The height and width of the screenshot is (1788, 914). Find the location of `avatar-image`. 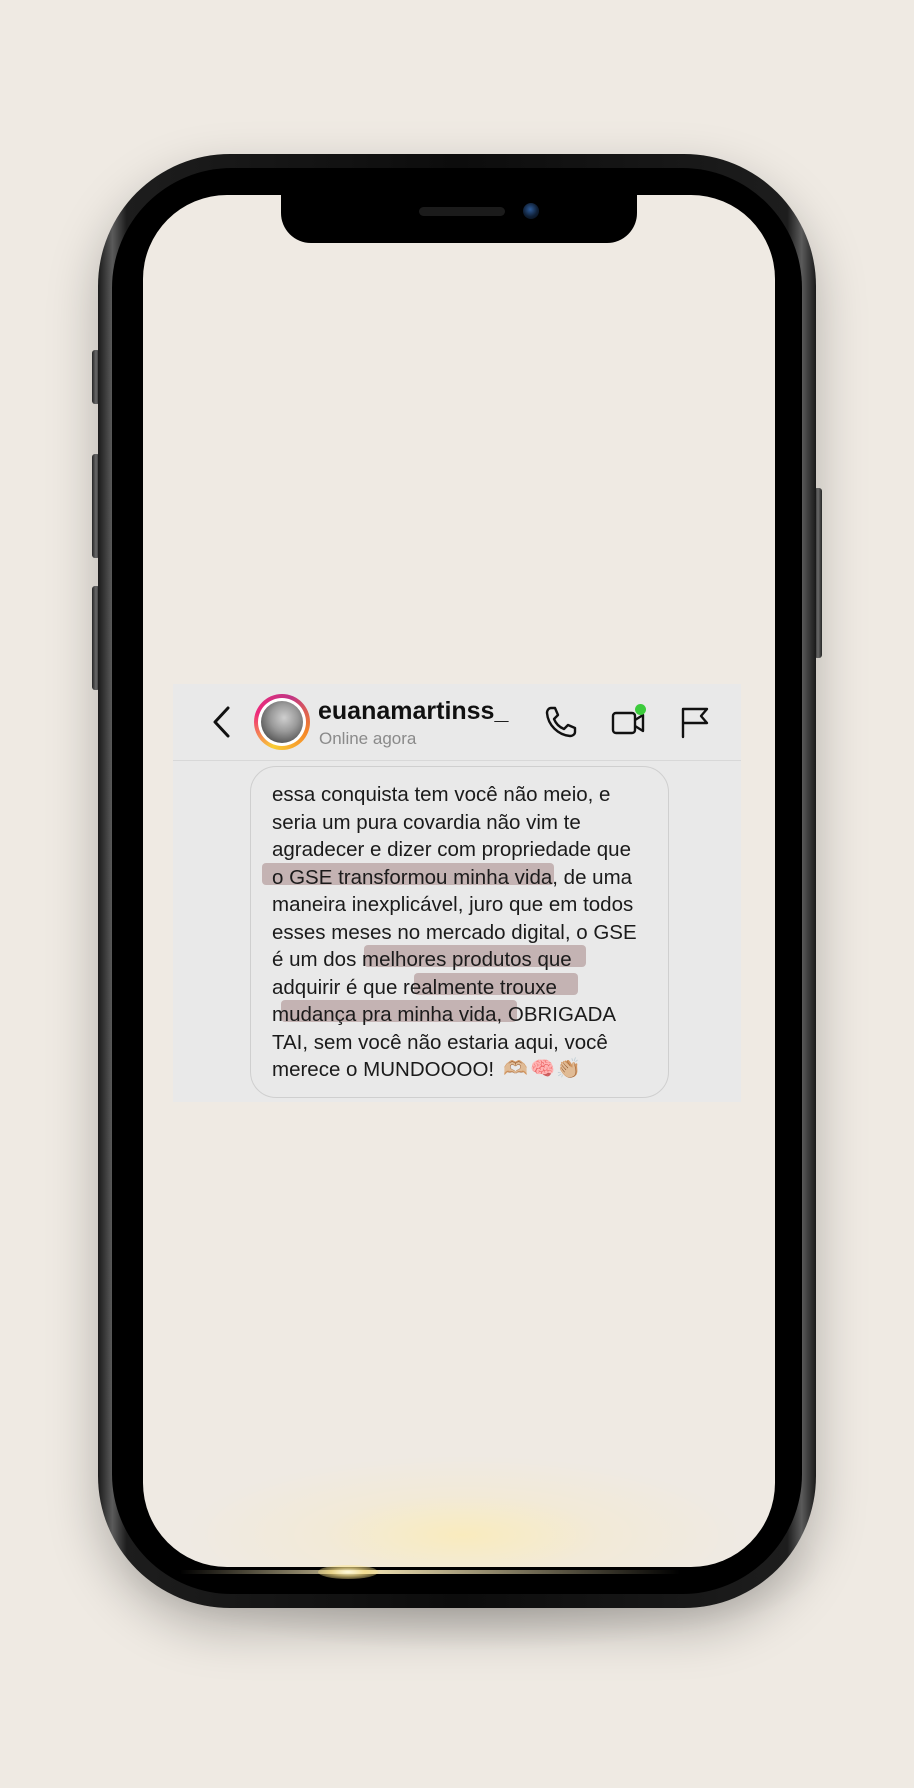

avatar-image is located at coordinates (282, 722).